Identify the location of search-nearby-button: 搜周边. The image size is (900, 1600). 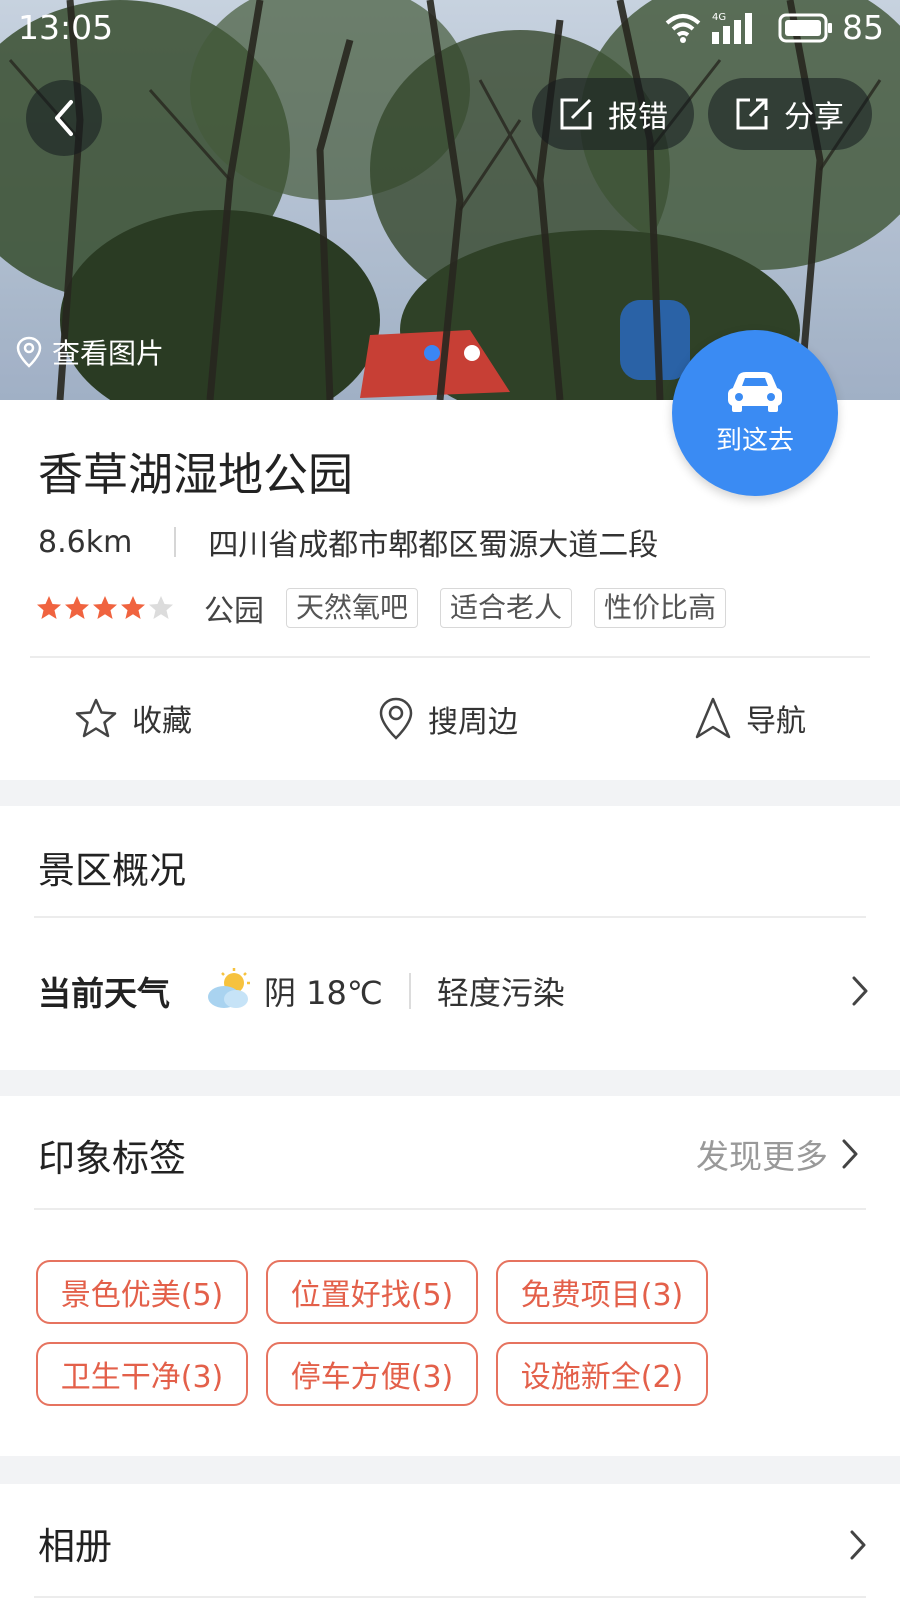
(448, 719).